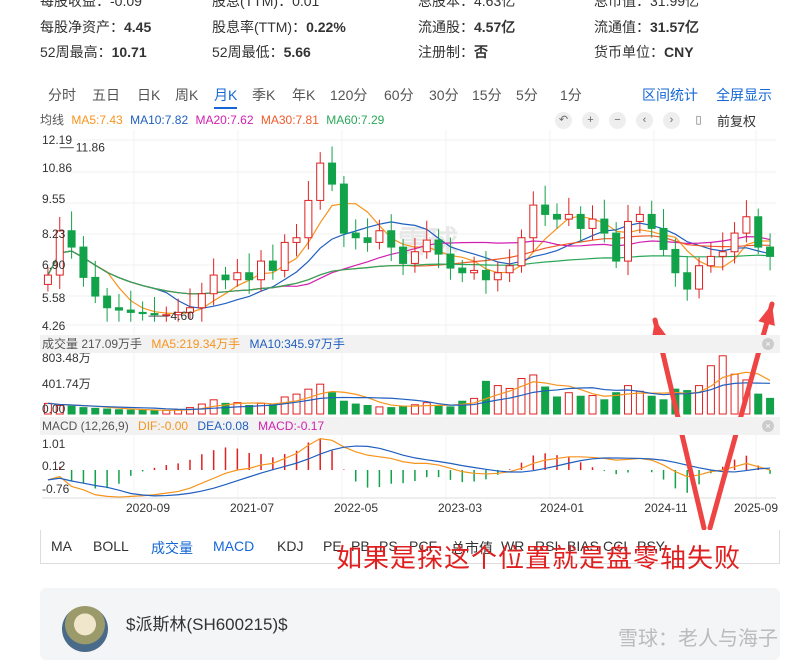 The height and width of the screenshot is (660, 800). I want to click on time-tick: 2022-05, so click(356, 508).